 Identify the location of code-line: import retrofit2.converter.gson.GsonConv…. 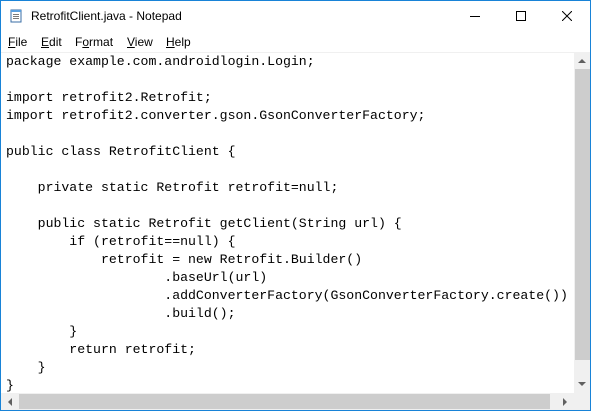
(216, 115).